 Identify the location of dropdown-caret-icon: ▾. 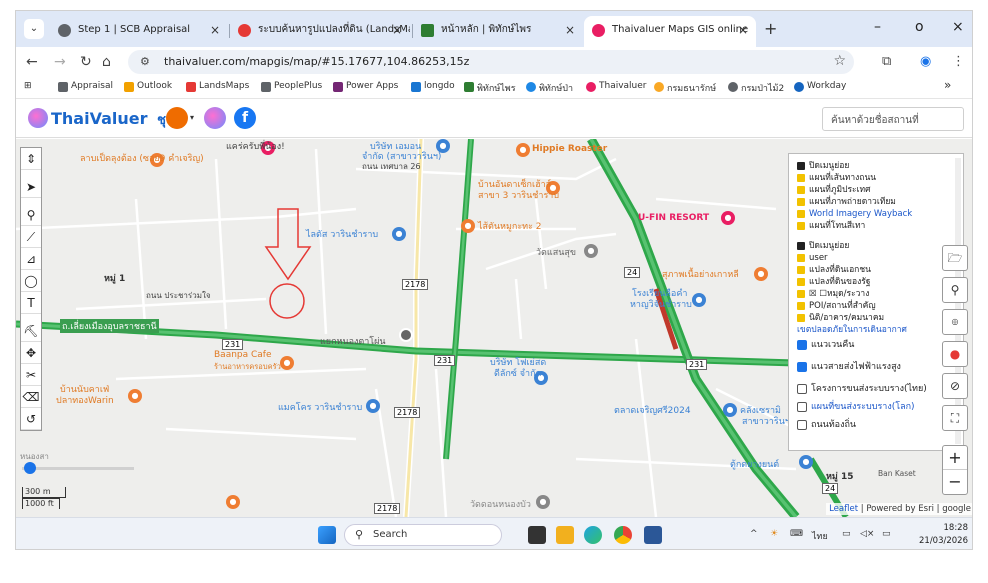
(195, 118).